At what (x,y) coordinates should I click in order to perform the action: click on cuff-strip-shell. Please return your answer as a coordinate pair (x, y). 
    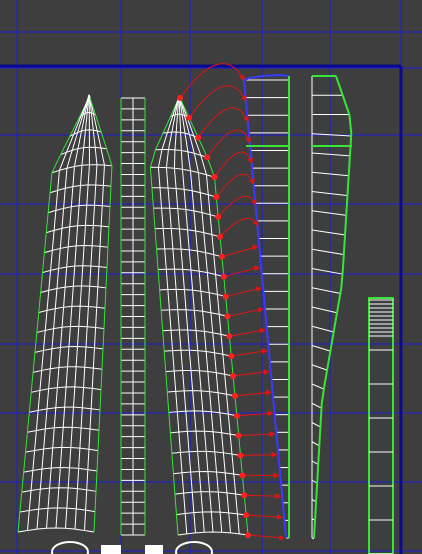
    Looking at the image, I should click on (381, 425).